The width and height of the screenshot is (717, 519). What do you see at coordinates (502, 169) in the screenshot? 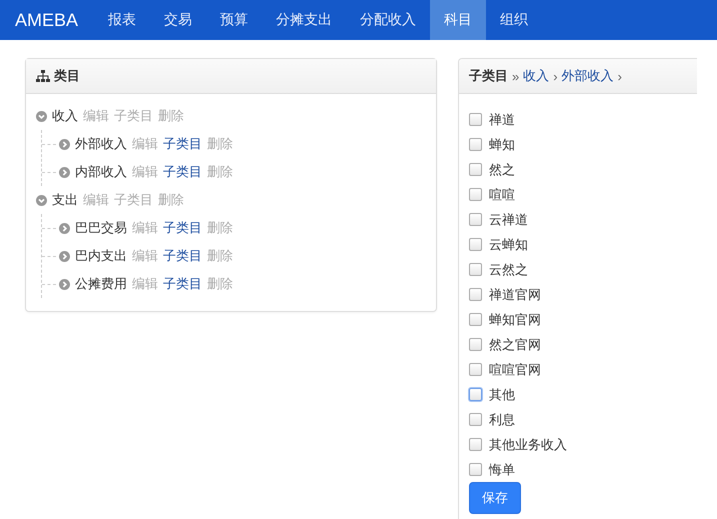
I see `option-label: 然之` at bounding box center [502, 169].